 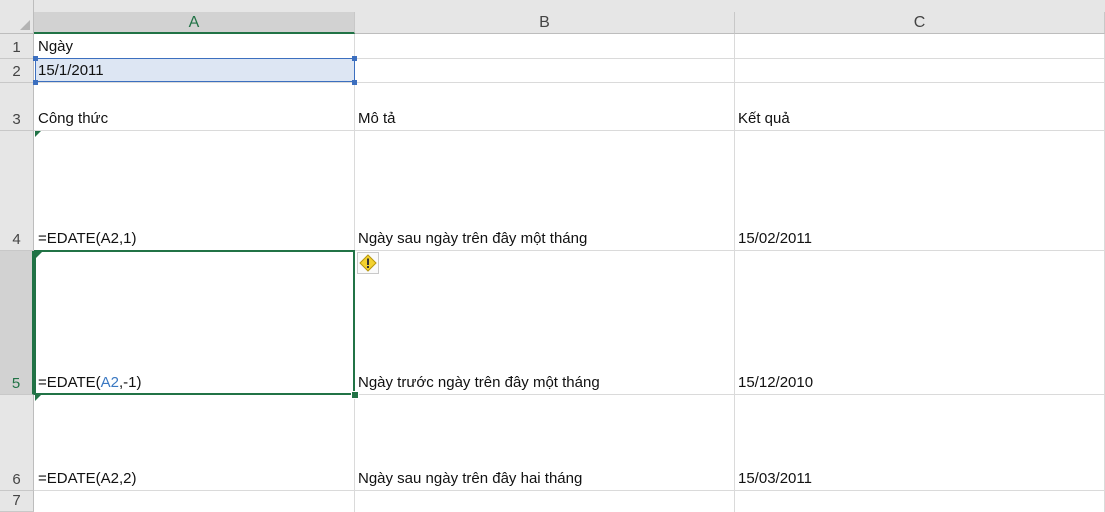 I want to click on cell-a1: Ngày, so click(x=55, y=47).